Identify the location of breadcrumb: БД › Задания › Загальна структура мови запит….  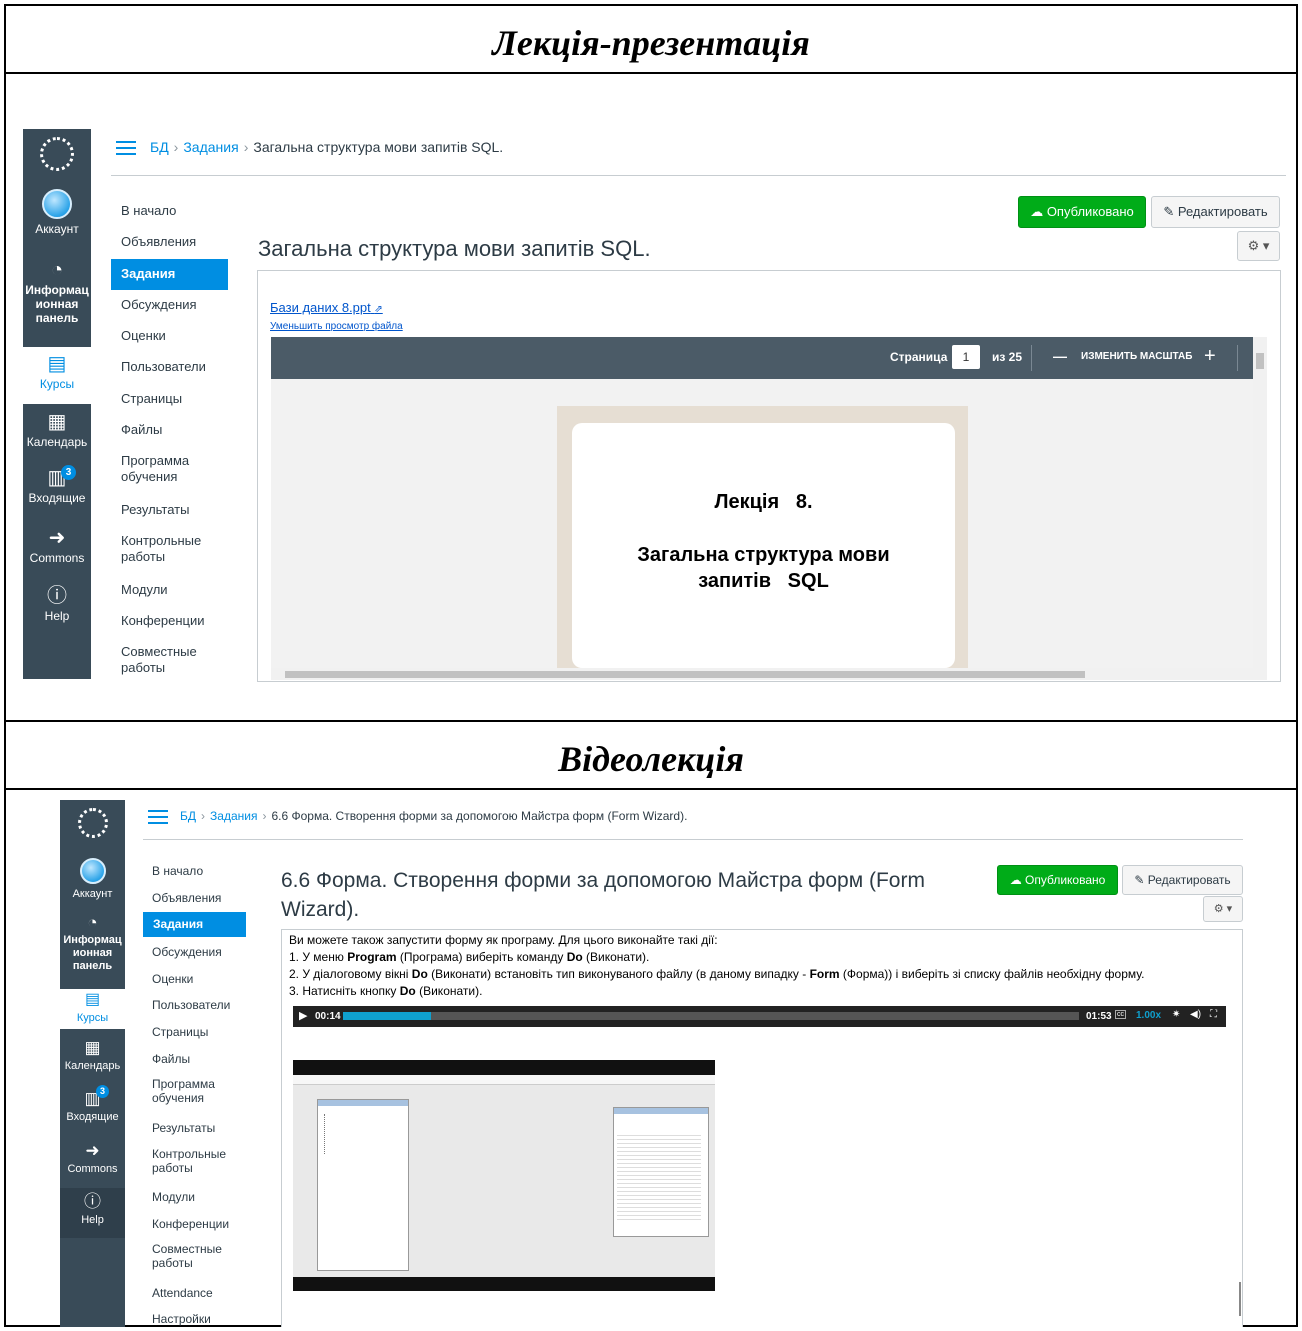
(326, 147).